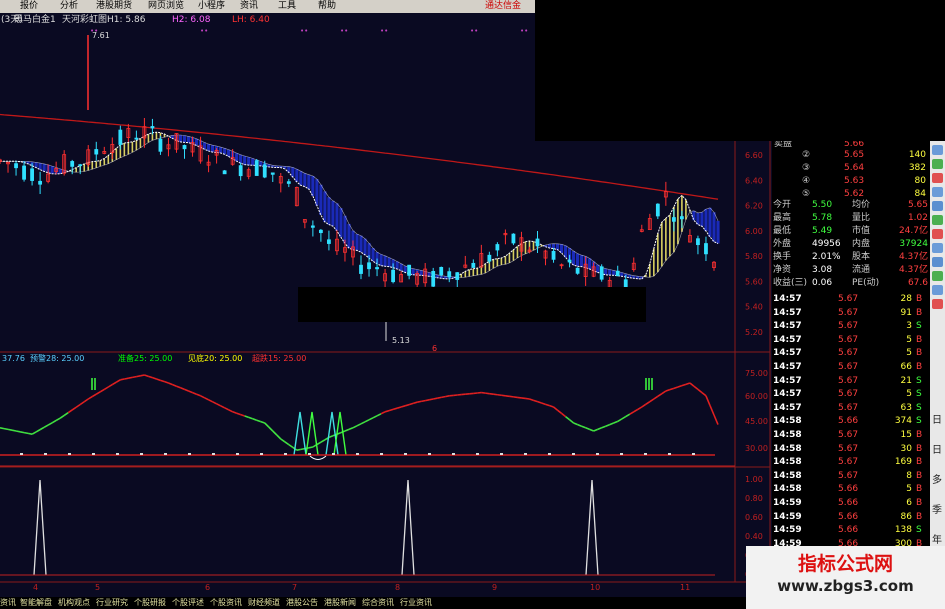 The width and height of the screenshot is (945, 609). What do you see at coordinates (854, 155) in the screenshot?
I see `ask-price: 5.65` at bounding box center [854, 155].